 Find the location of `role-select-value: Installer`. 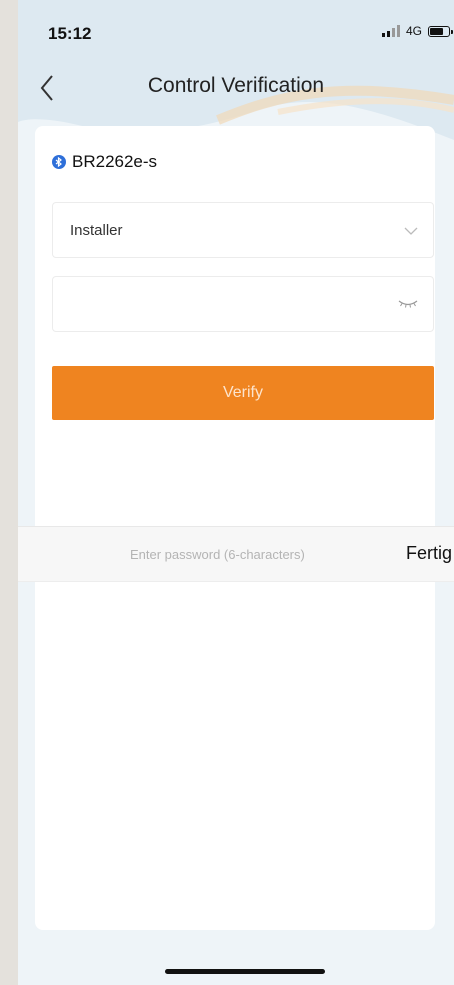

role-select-value: Installer is located at coordinates (96, 230).